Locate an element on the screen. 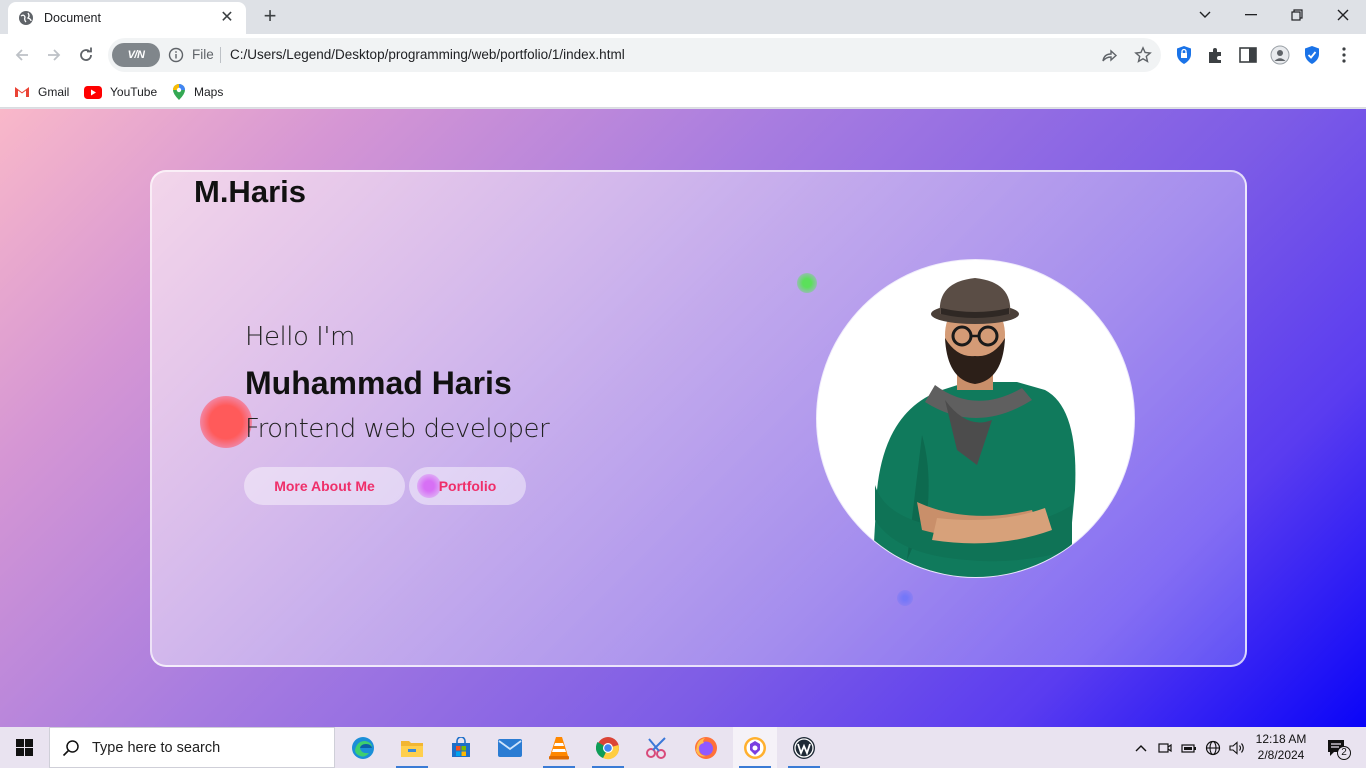 This screenshot has height=768, width=1366. battery-icon is located at coordinates (1189, 747).